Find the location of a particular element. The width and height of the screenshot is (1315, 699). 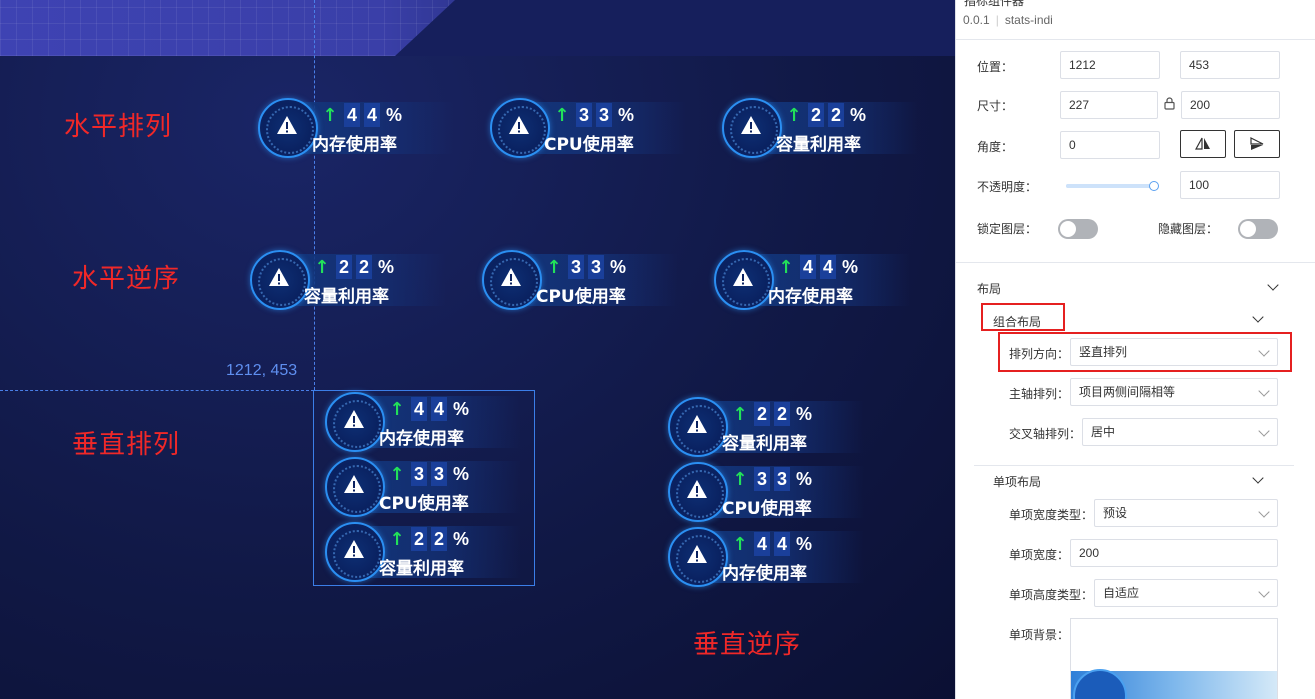

lock-layer-label: 锁定图层： is located at coordinates (1007, 229).